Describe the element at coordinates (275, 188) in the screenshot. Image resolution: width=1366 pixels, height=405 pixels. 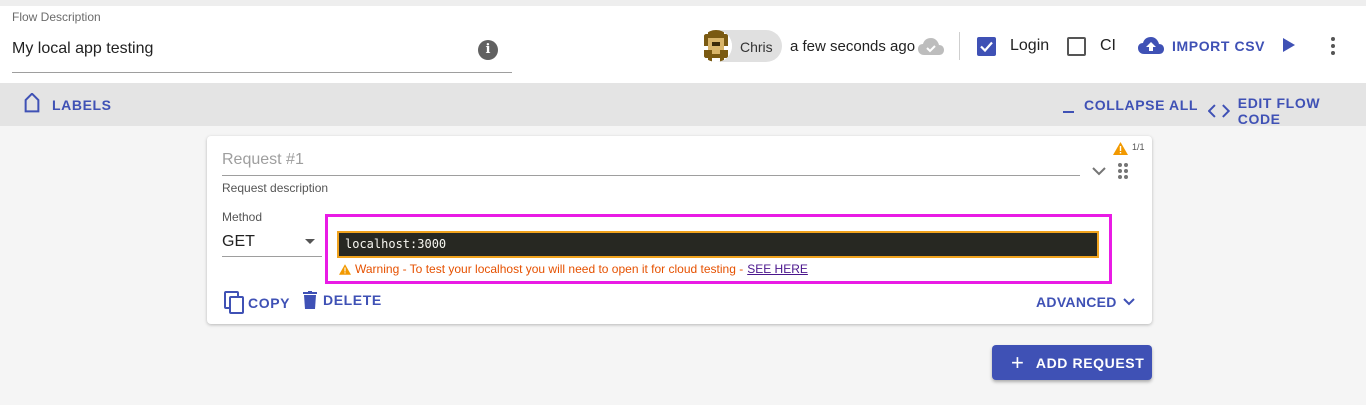
I see `request-description-input: Request description` at that location.